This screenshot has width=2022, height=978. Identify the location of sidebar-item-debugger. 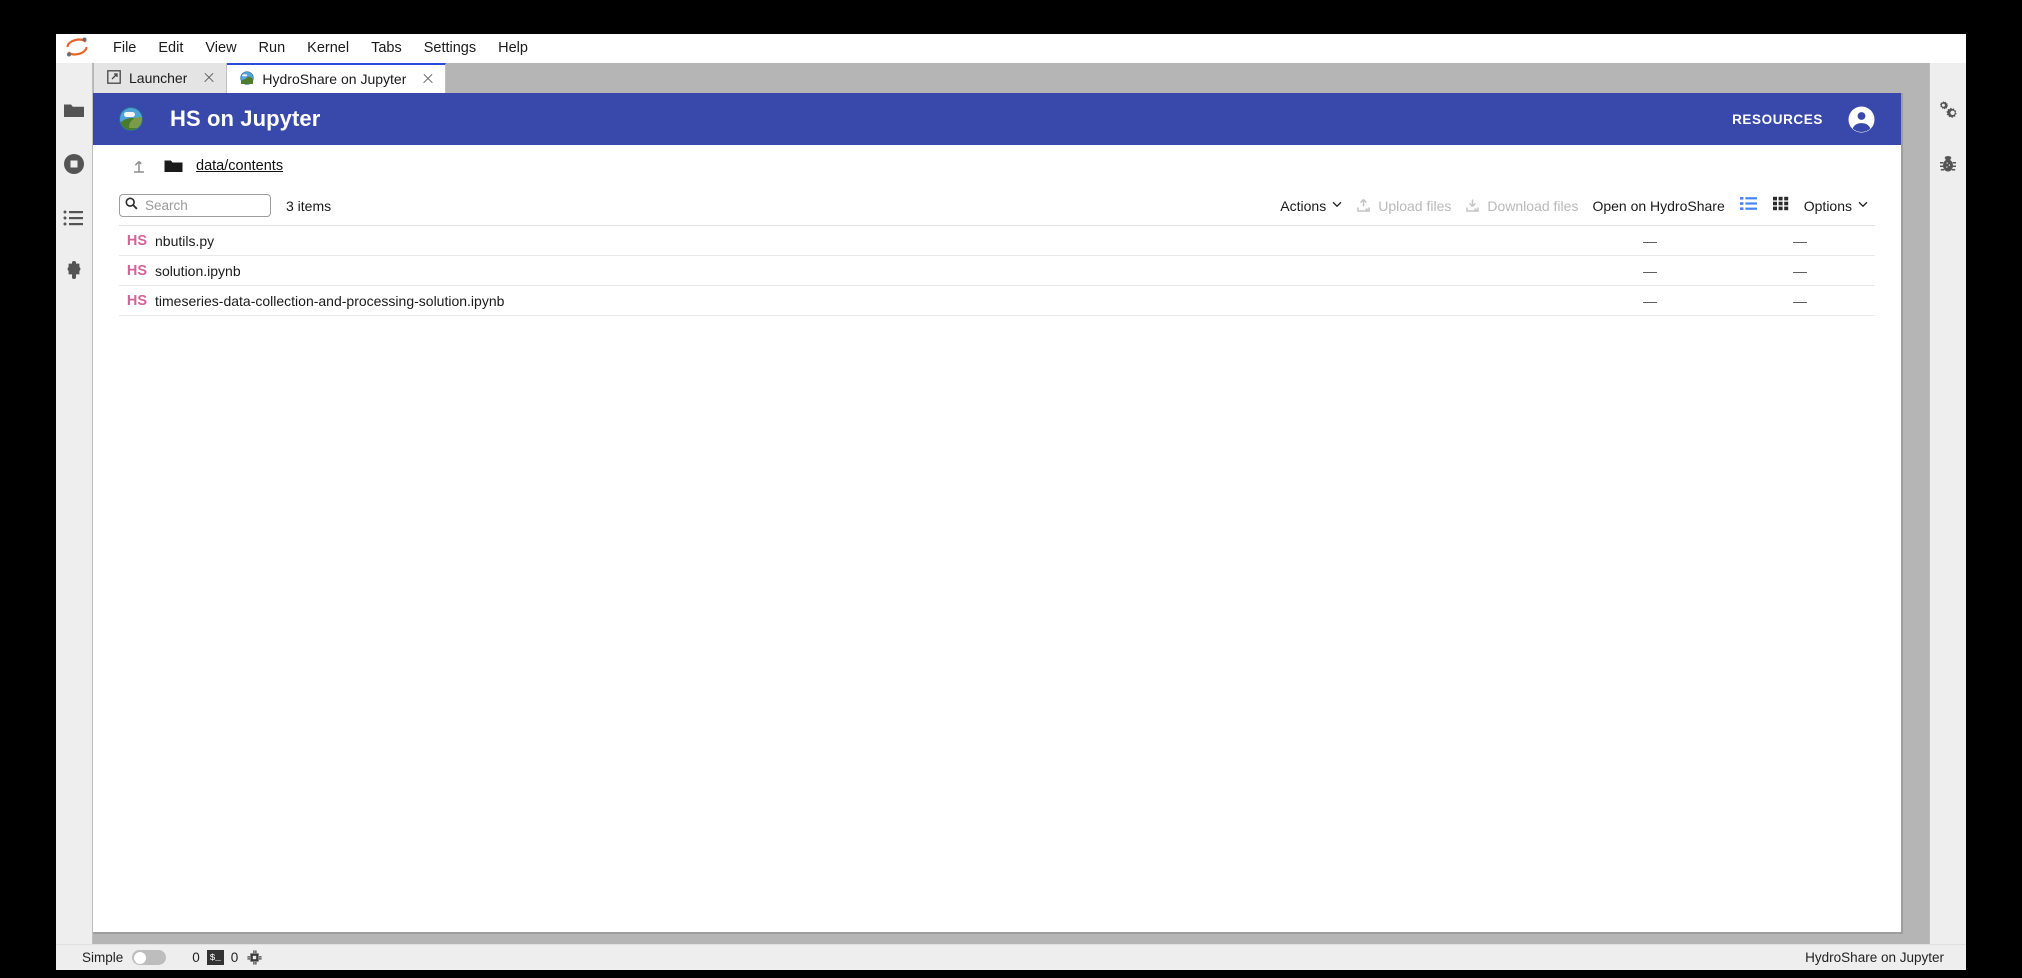
(1948, 166).